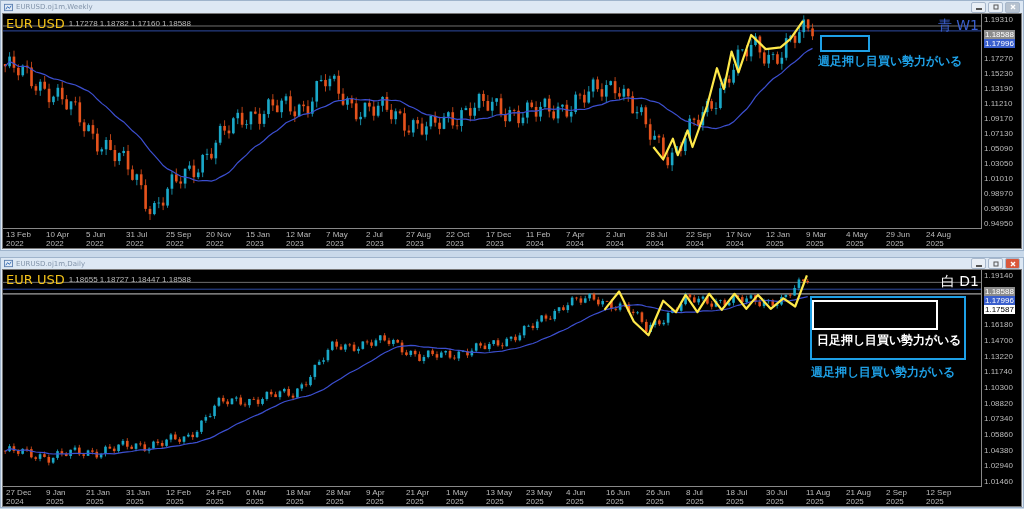 The image size is (1024, 509). I want to click on time-axis-label: 26 Jun 2025, so click(659, 496).